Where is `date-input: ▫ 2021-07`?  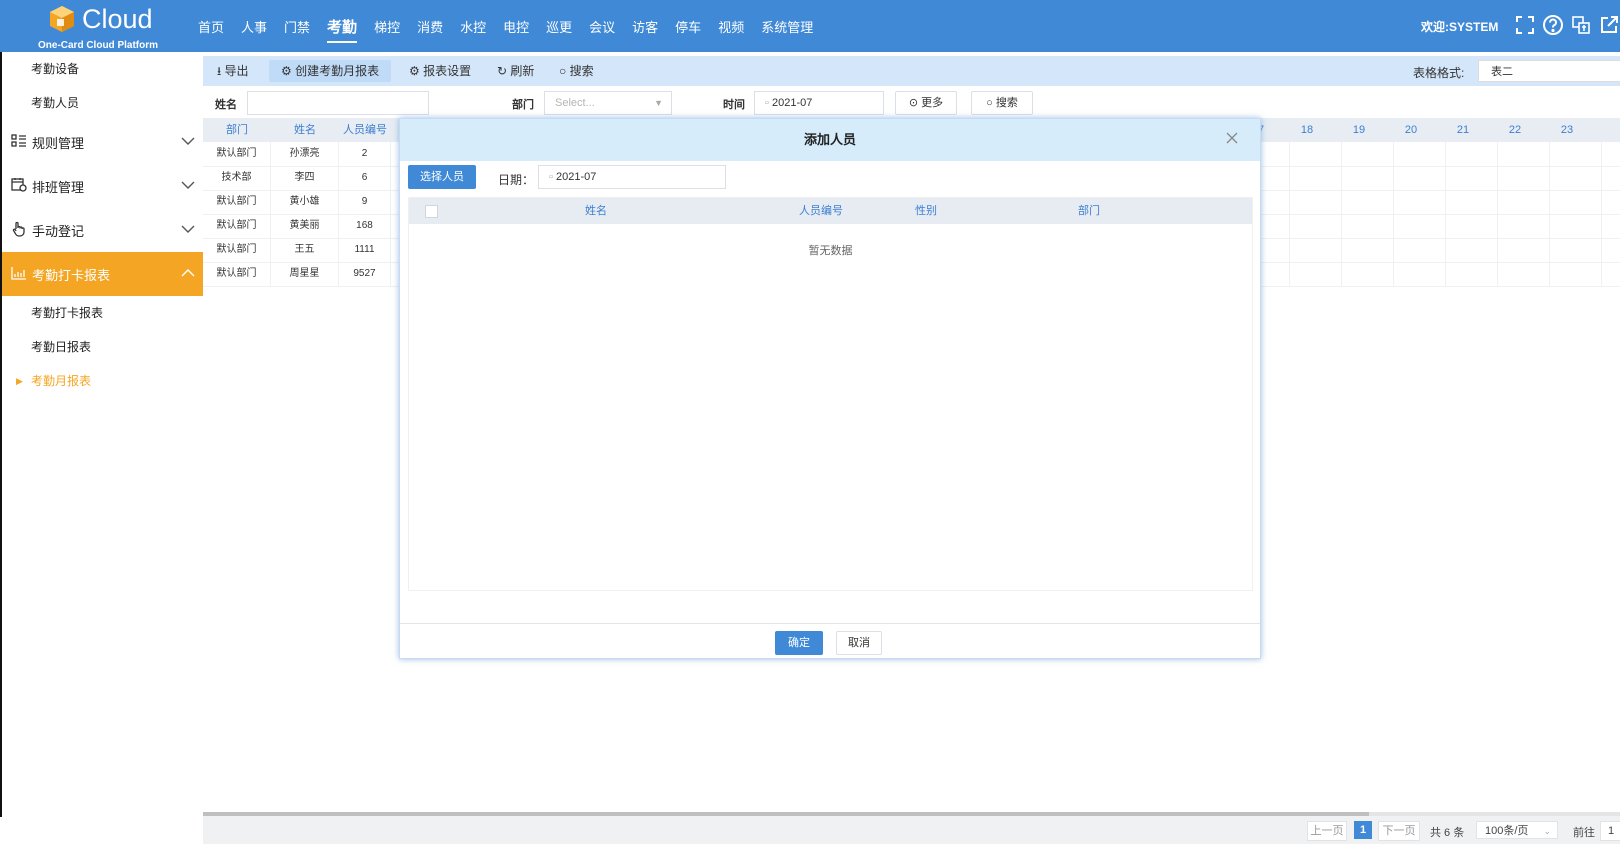 date-input: ▫ 2021-07 is located at coordinates (632, 177).